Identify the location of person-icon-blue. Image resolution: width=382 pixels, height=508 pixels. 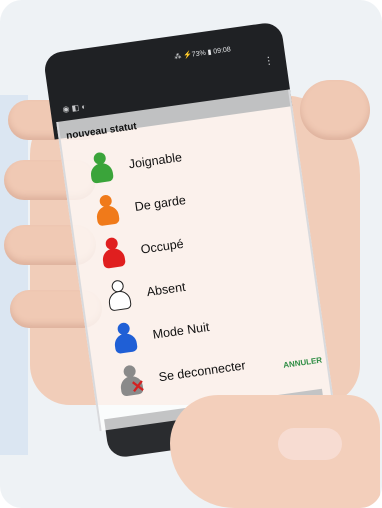
(125, 338).